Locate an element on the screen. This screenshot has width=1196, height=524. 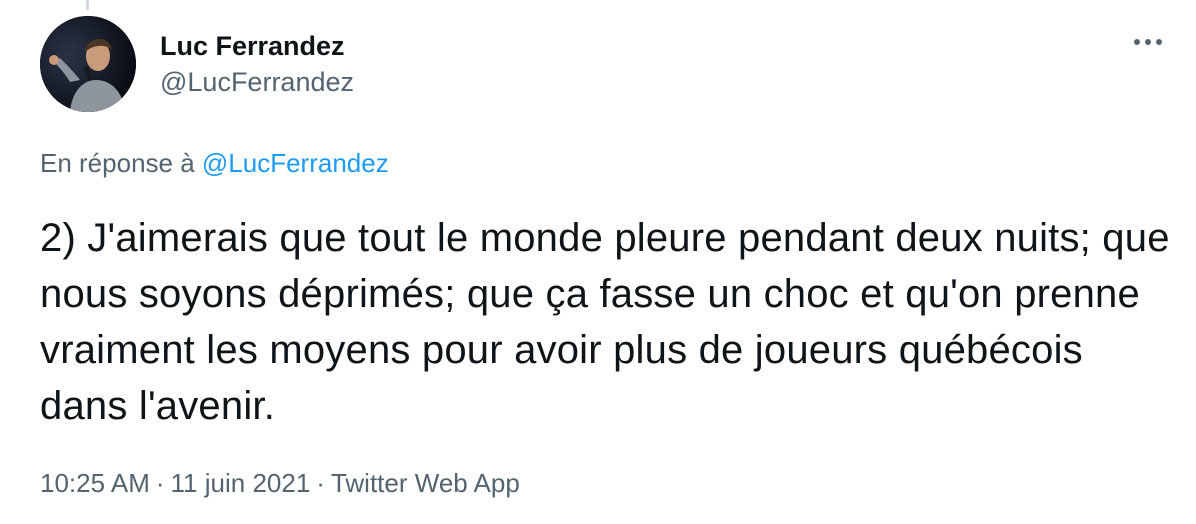
more-horizontal-icon is located at coordinates (1148, 42).